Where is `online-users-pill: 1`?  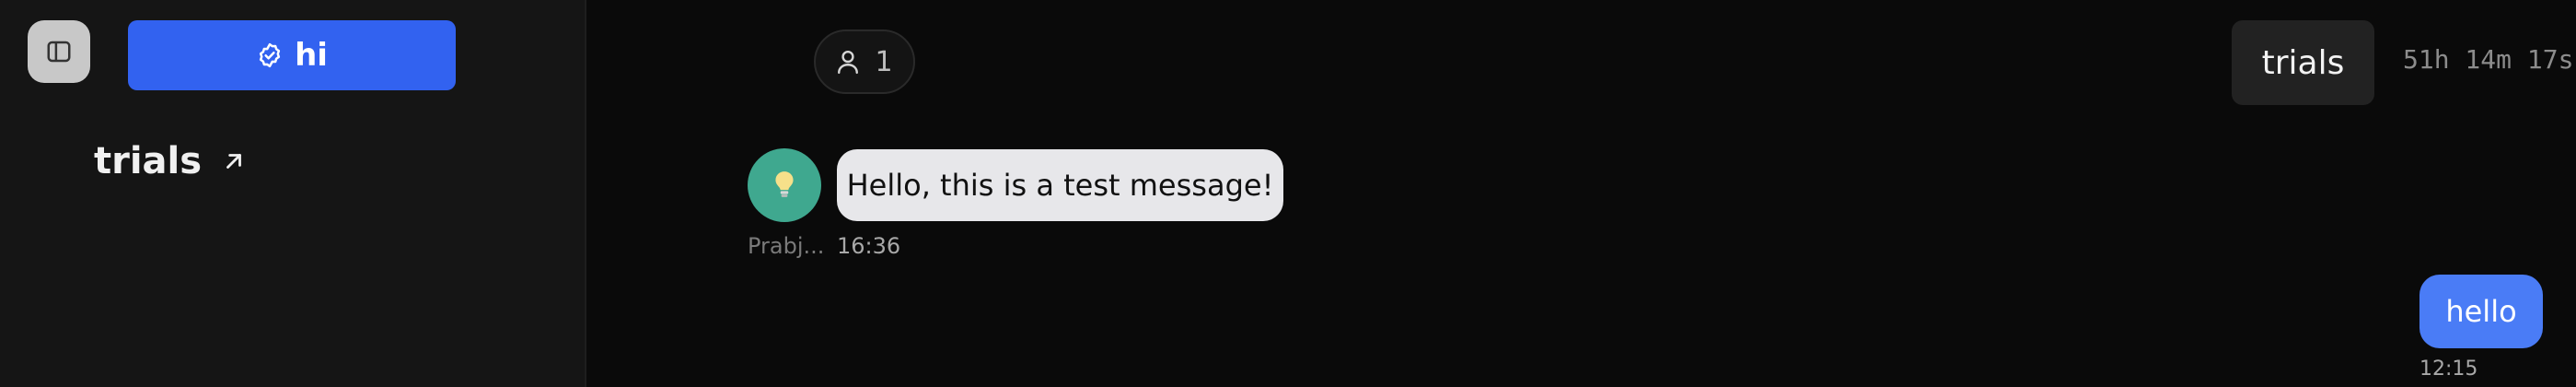
online-users-pill: 1 is located at coordinates (864, 61).